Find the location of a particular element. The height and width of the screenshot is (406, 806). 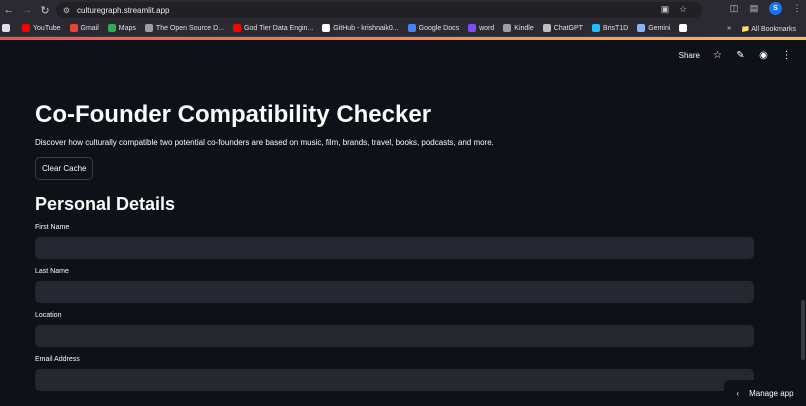

bookmark-item: Google Docs is located at coordinates (433, 28).